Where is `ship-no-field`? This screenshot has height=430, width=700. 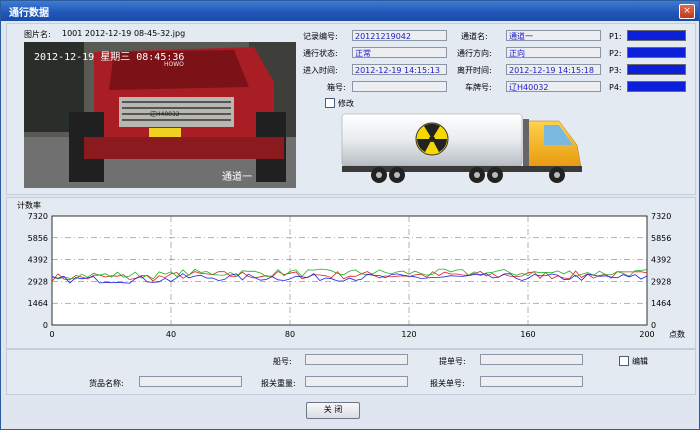
ship-no-field is located at coordinates (356, 359).